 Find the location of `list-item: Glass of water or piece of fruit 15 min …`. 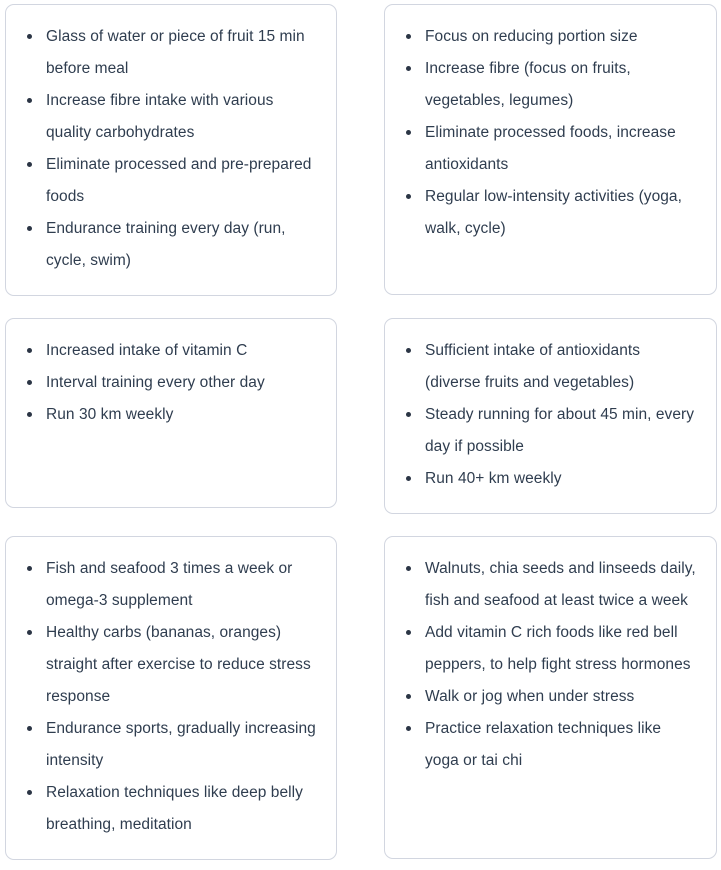

list-item: Glass of water or piece of fruit 15 min … is located at coordinates (171, 53).